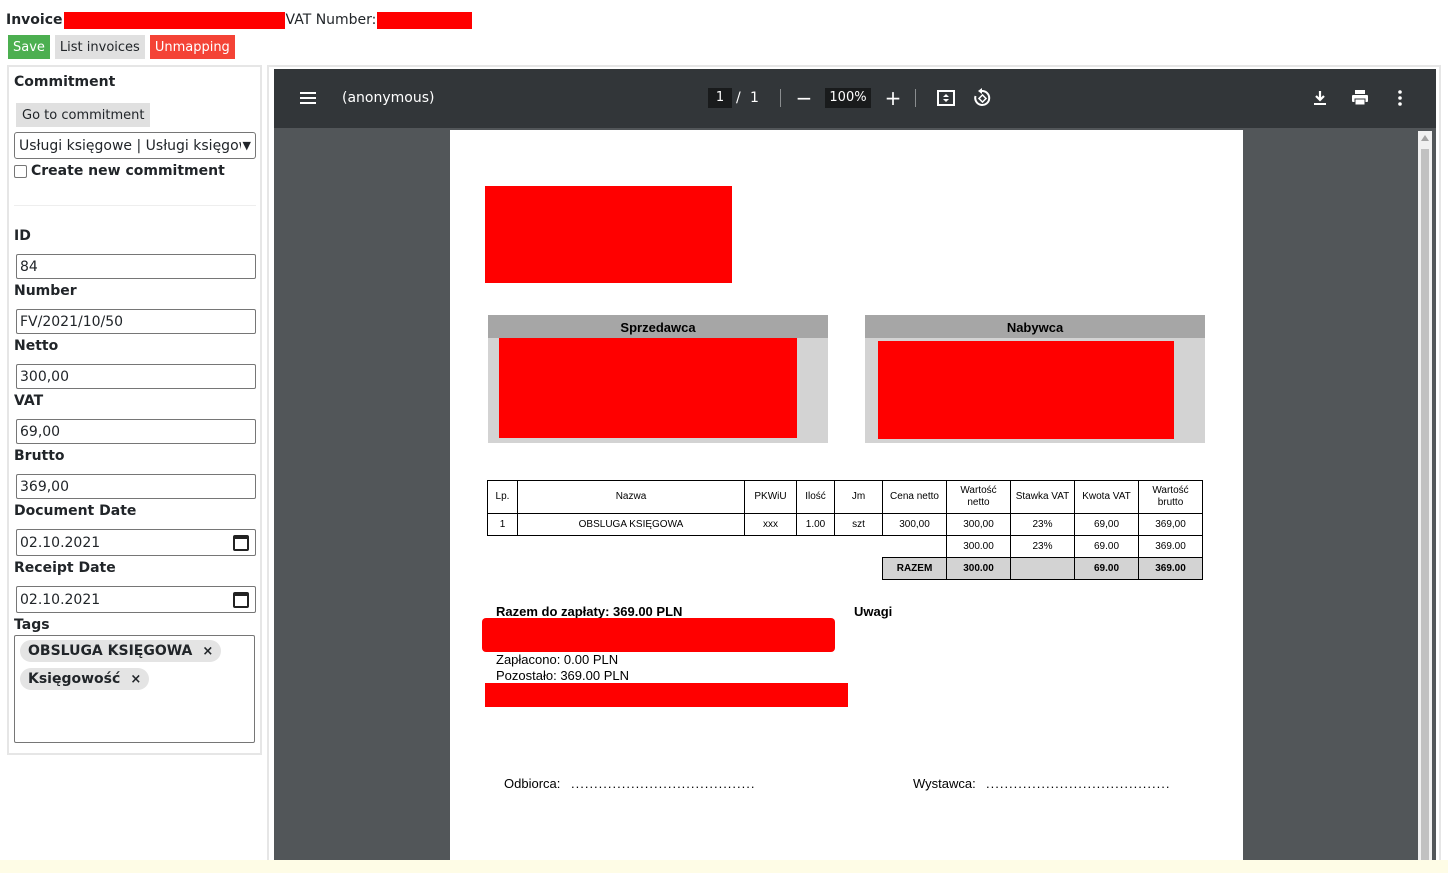 The image size is (1448, 873). I want to click on plus-icon: +, so click(893, 98).